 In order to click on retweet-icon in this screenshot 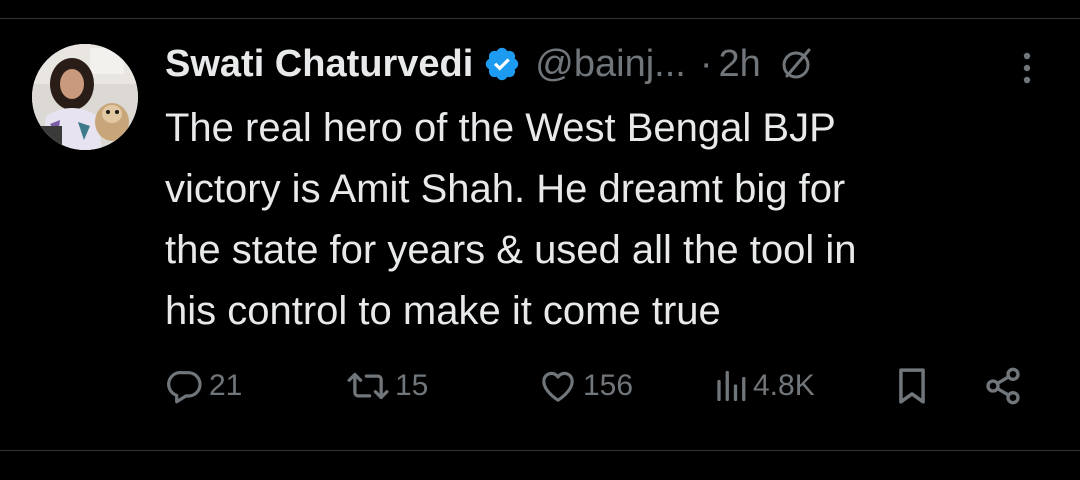, I will do `click(368, 386)`.